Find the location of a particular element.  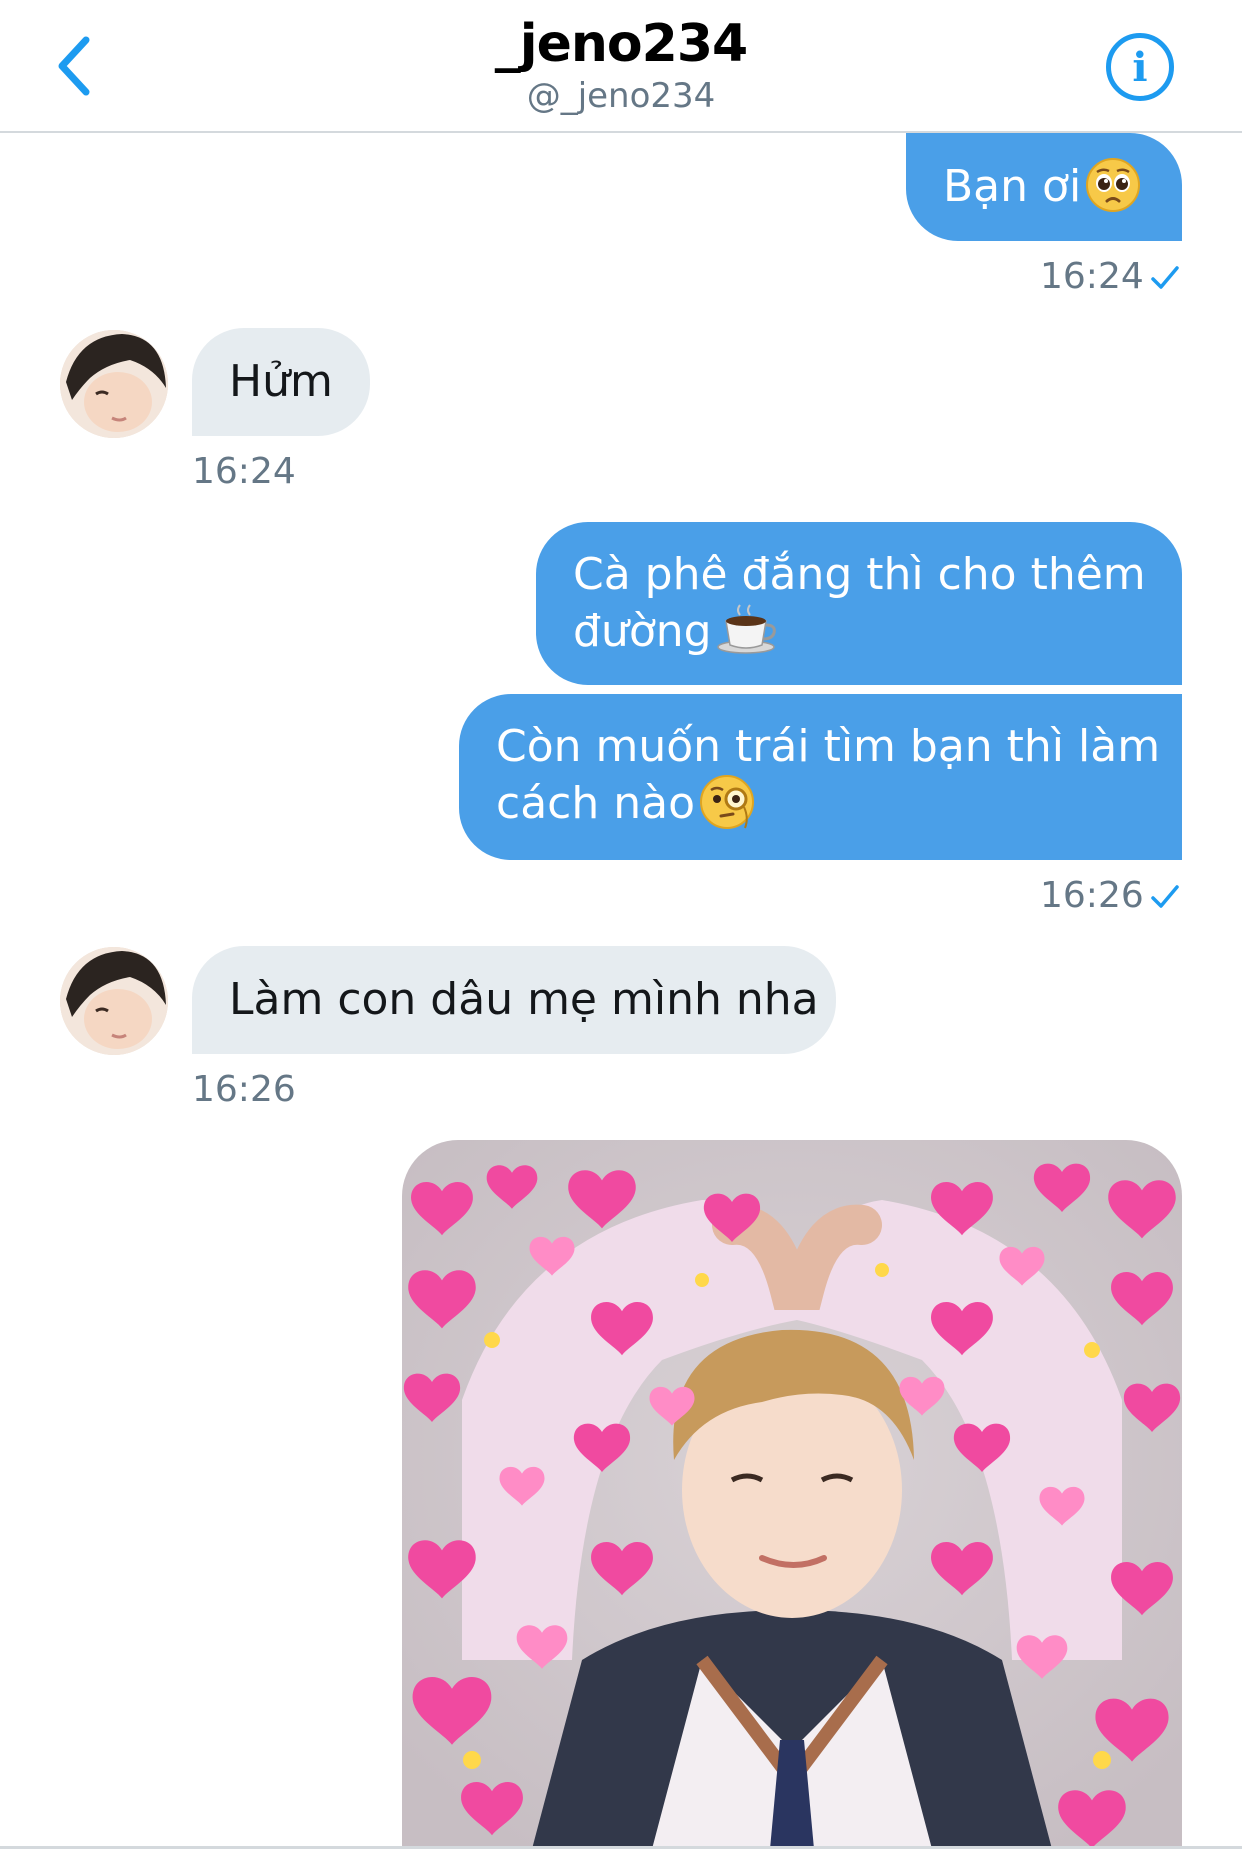

info-button: i is located at coordinates (1140, 67).